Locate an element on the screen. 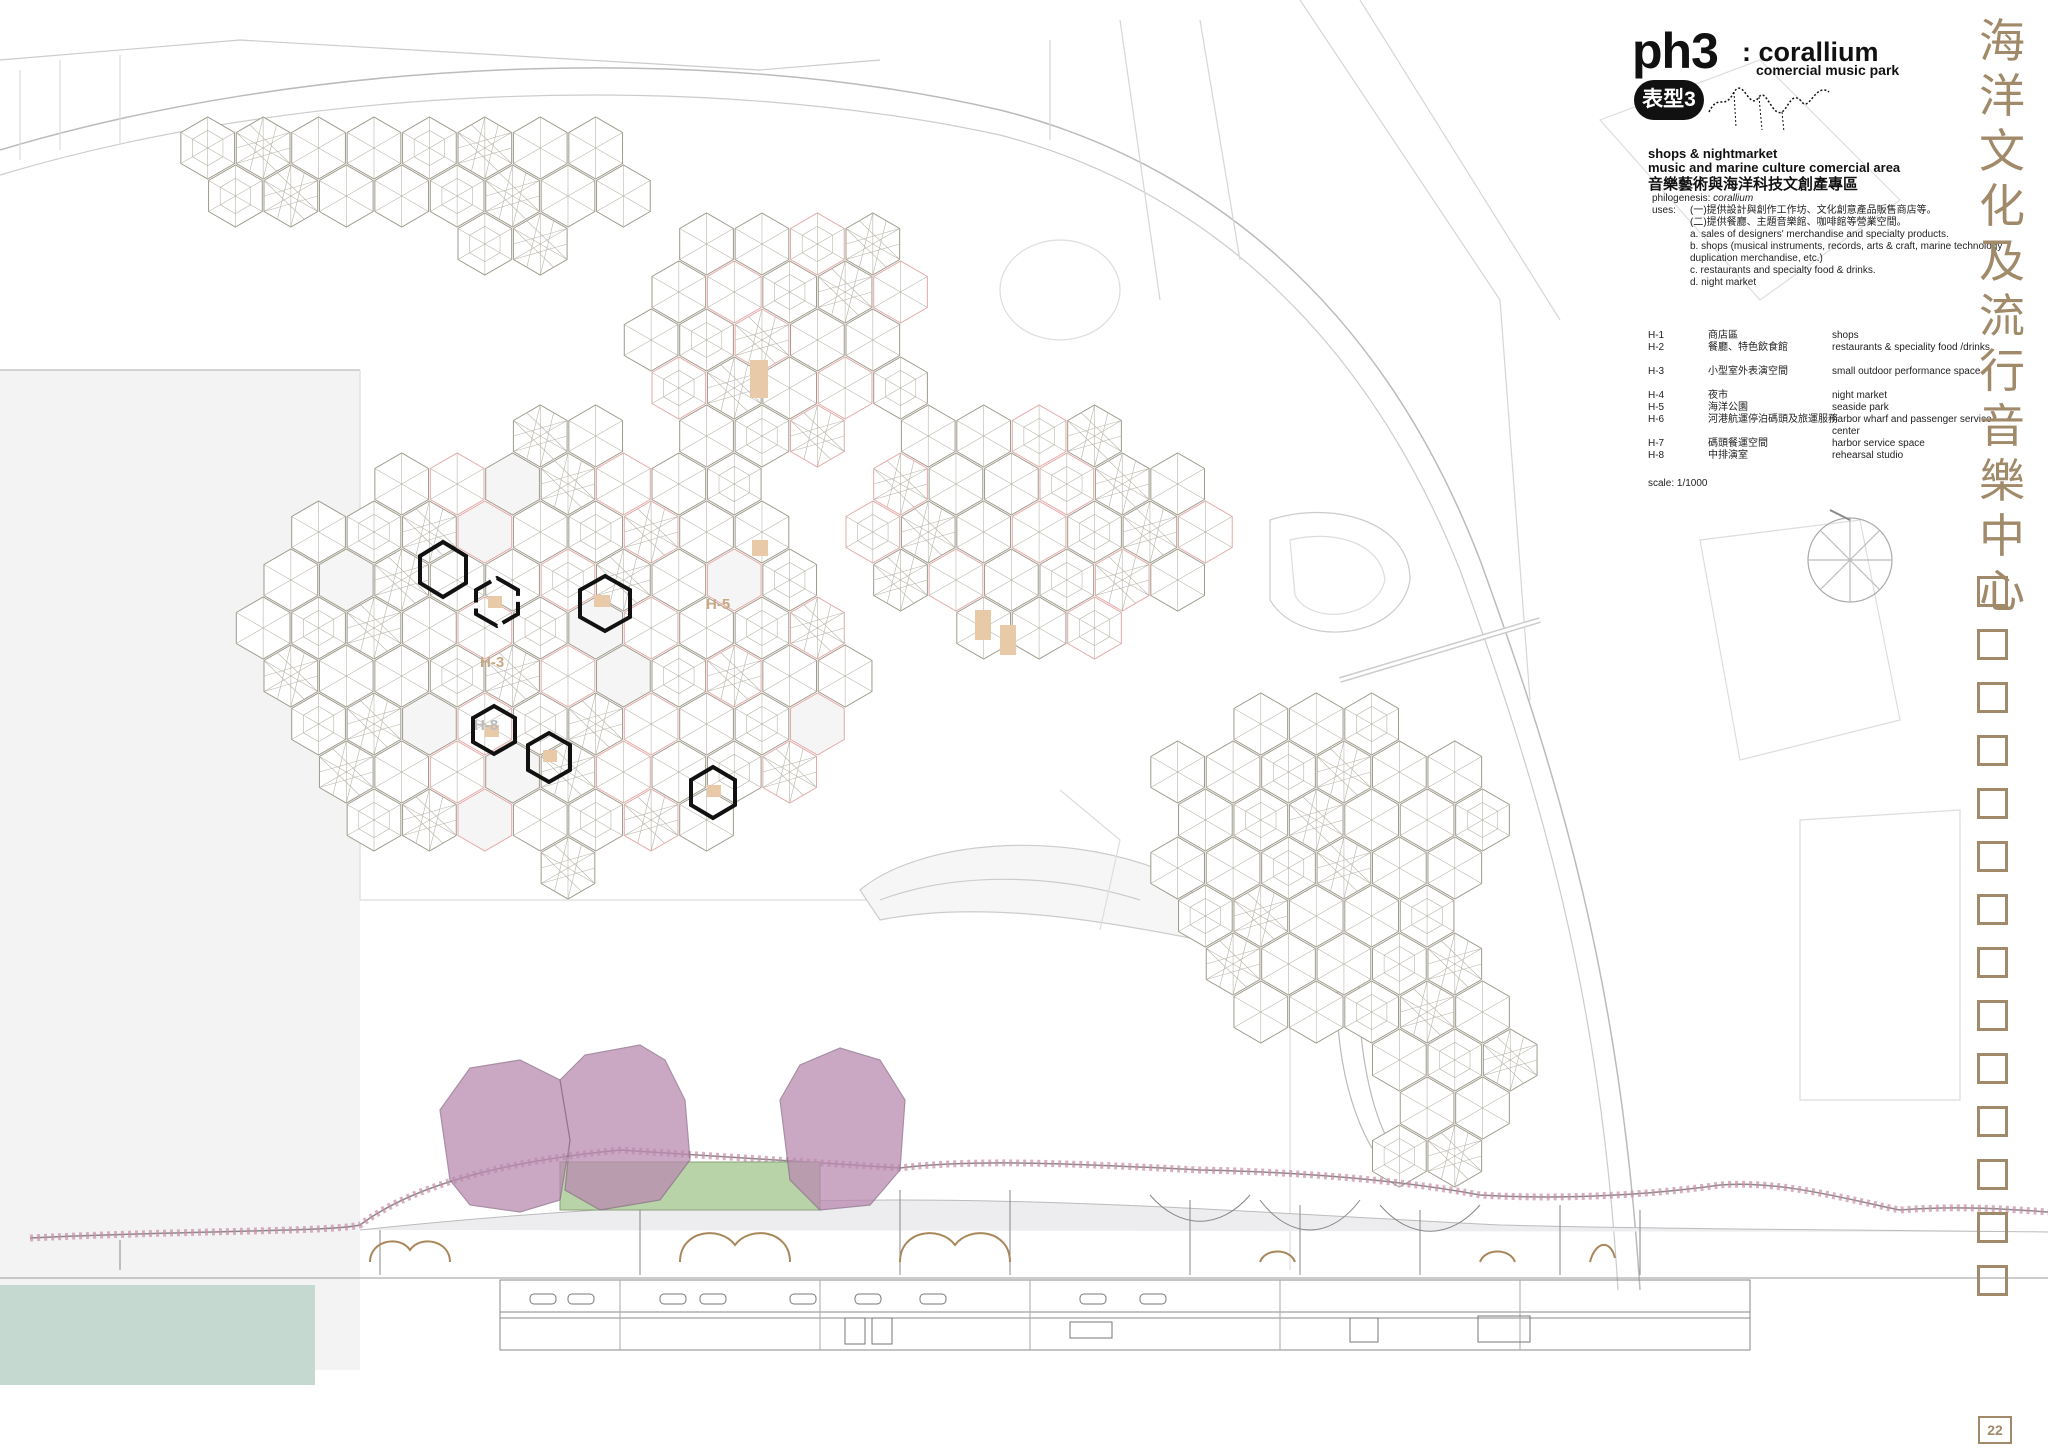  zone-label-h8: H-8 is located at coordinates (486, 725).